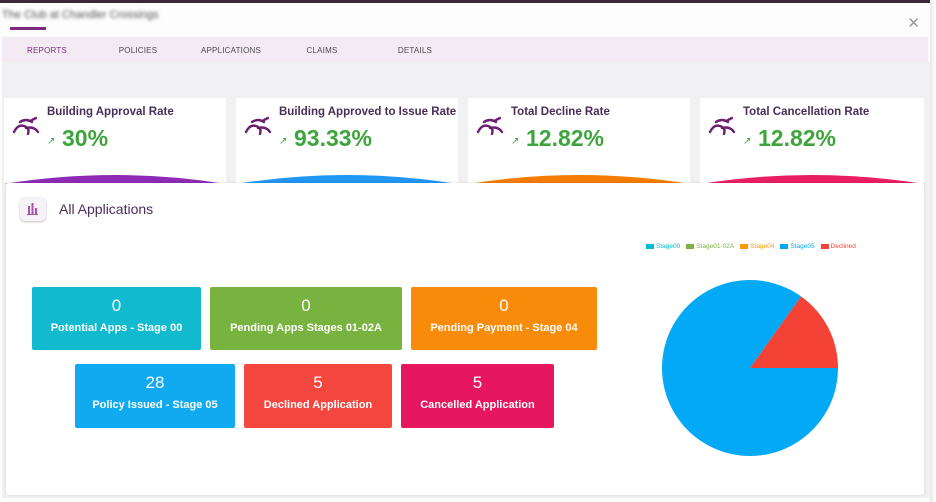  Describe the element at coordinates (33, 209) in the screenshot. I see `bar-chart-icon` at that location.